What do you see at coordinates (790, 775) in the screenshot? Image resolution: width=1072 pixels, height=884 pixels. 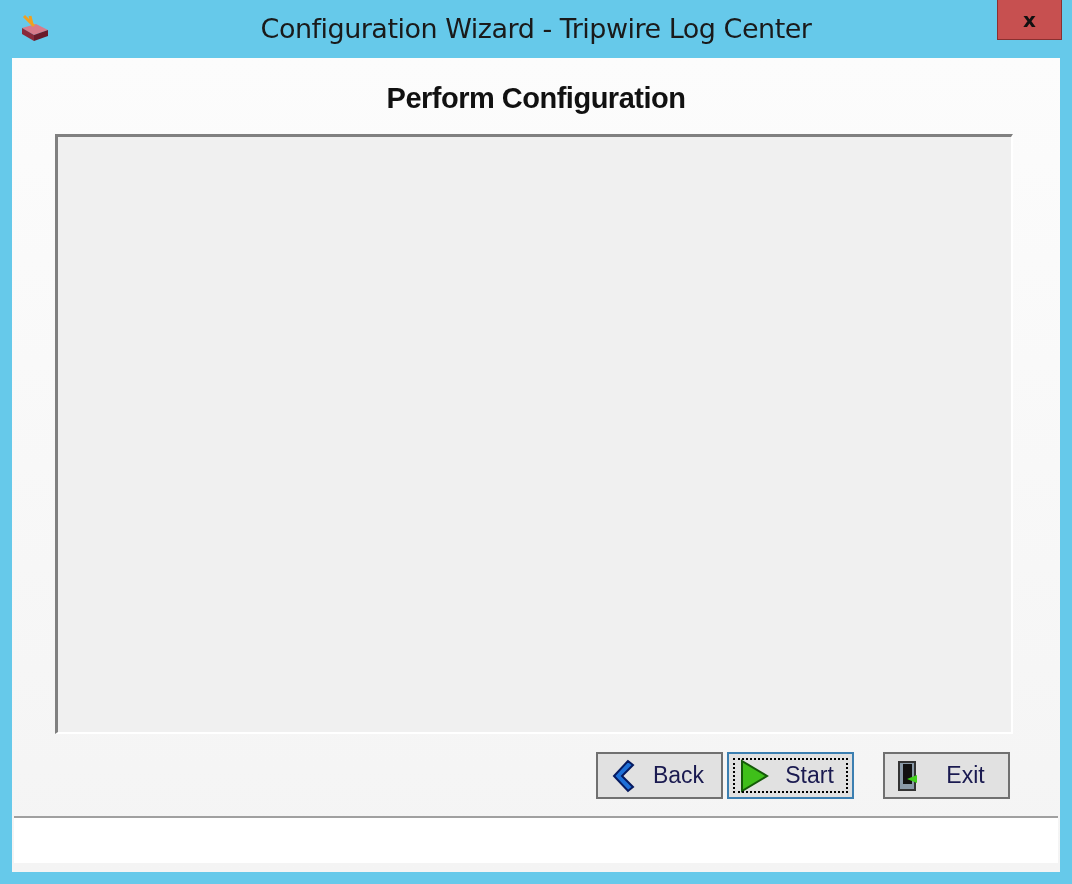 I see `start-button: Start` at bounding box center [790, 775].